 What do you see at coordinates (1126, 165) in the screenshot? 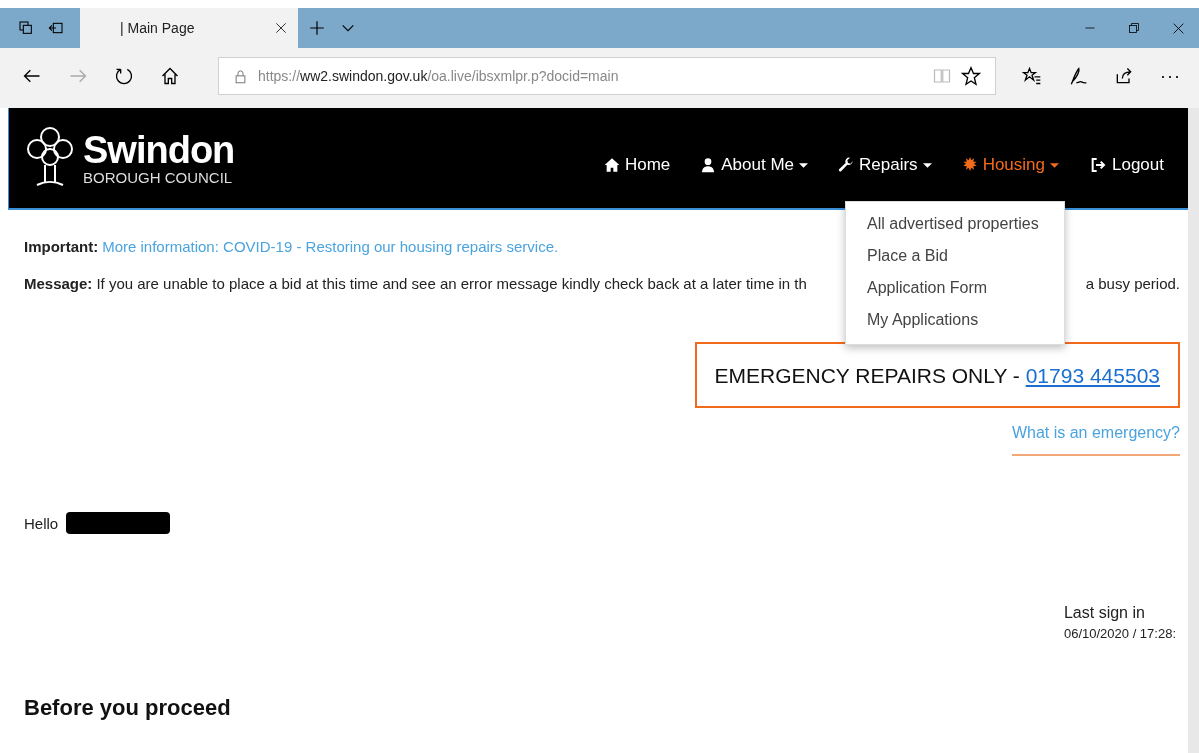
I see `nav-link: Logout` at bounding box center [1126, 165].